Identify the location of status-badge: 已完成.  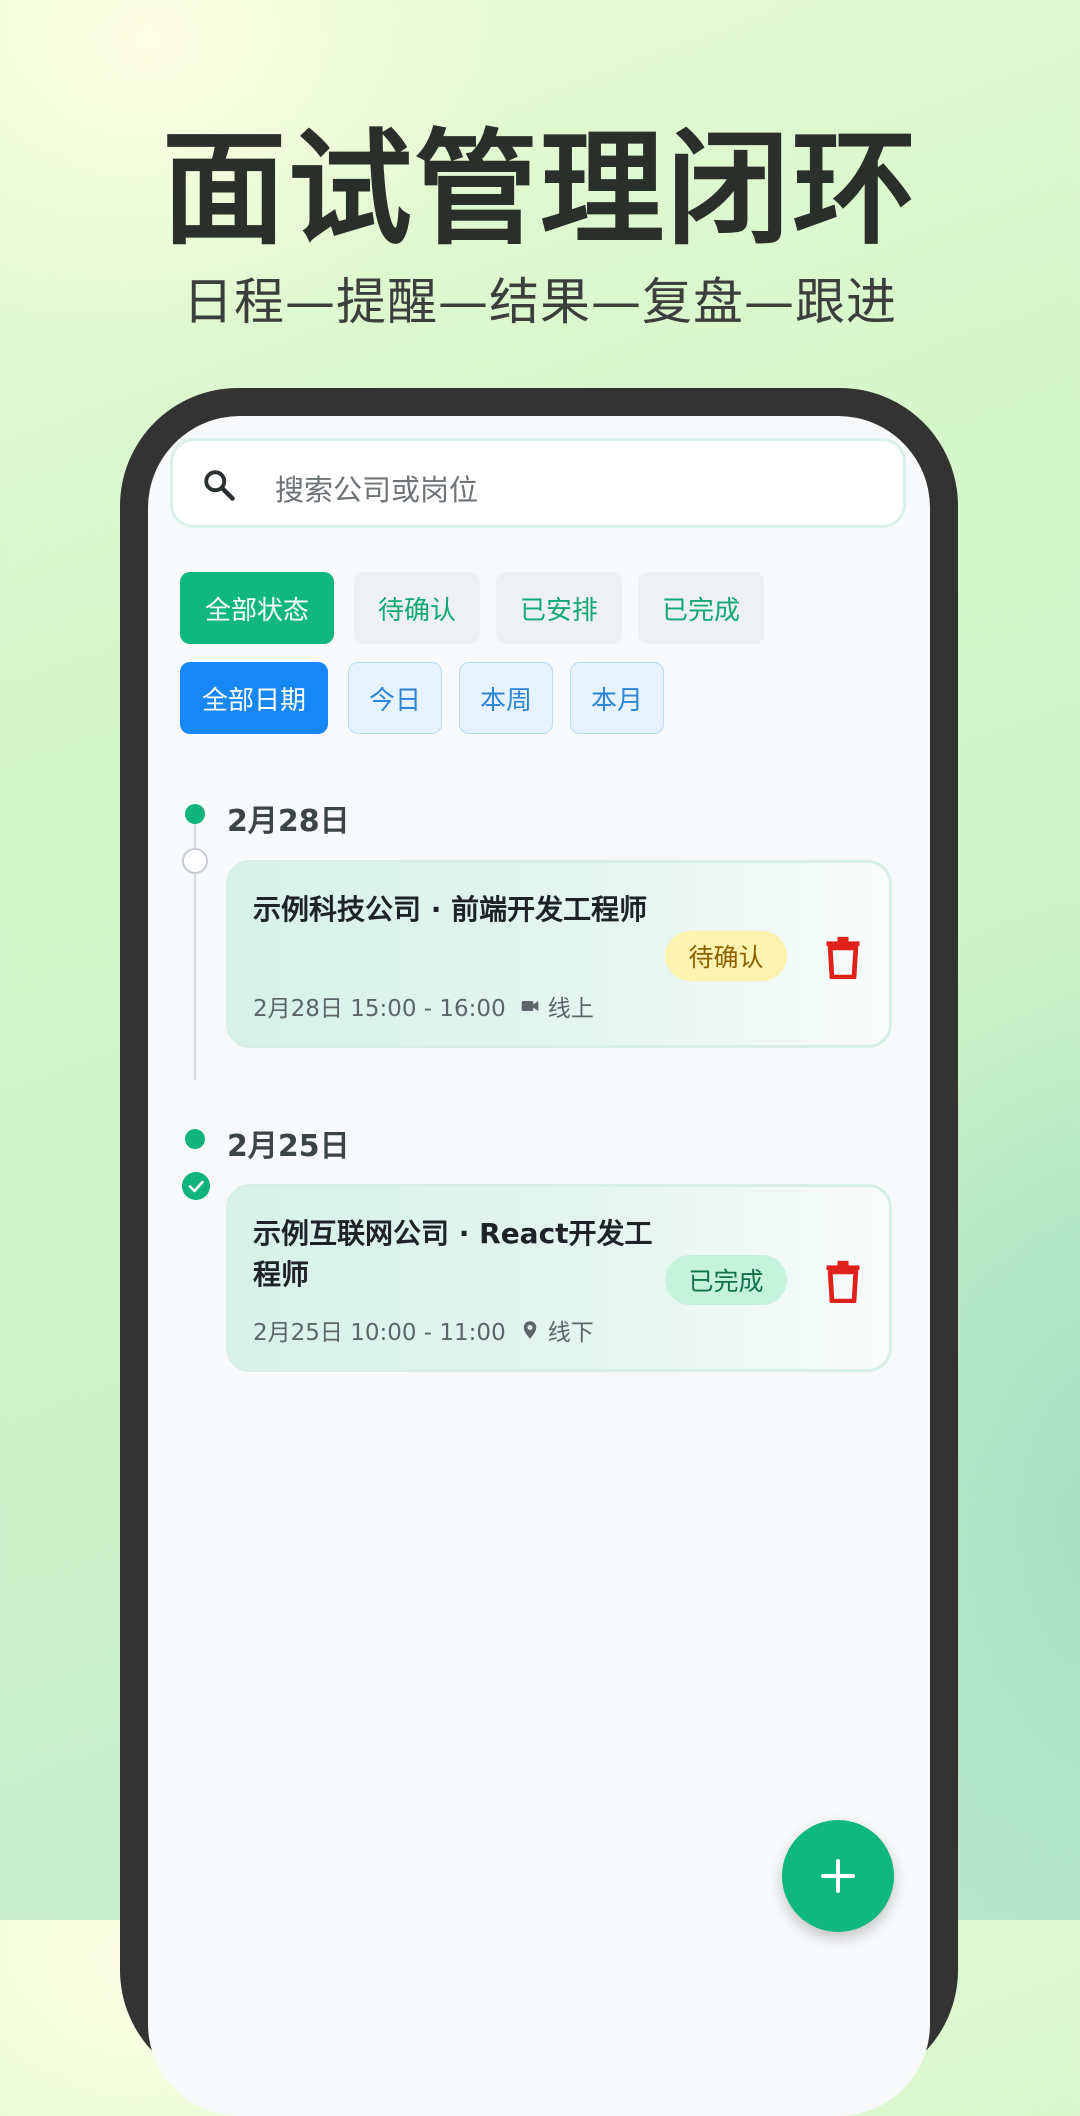
(726, 1280).